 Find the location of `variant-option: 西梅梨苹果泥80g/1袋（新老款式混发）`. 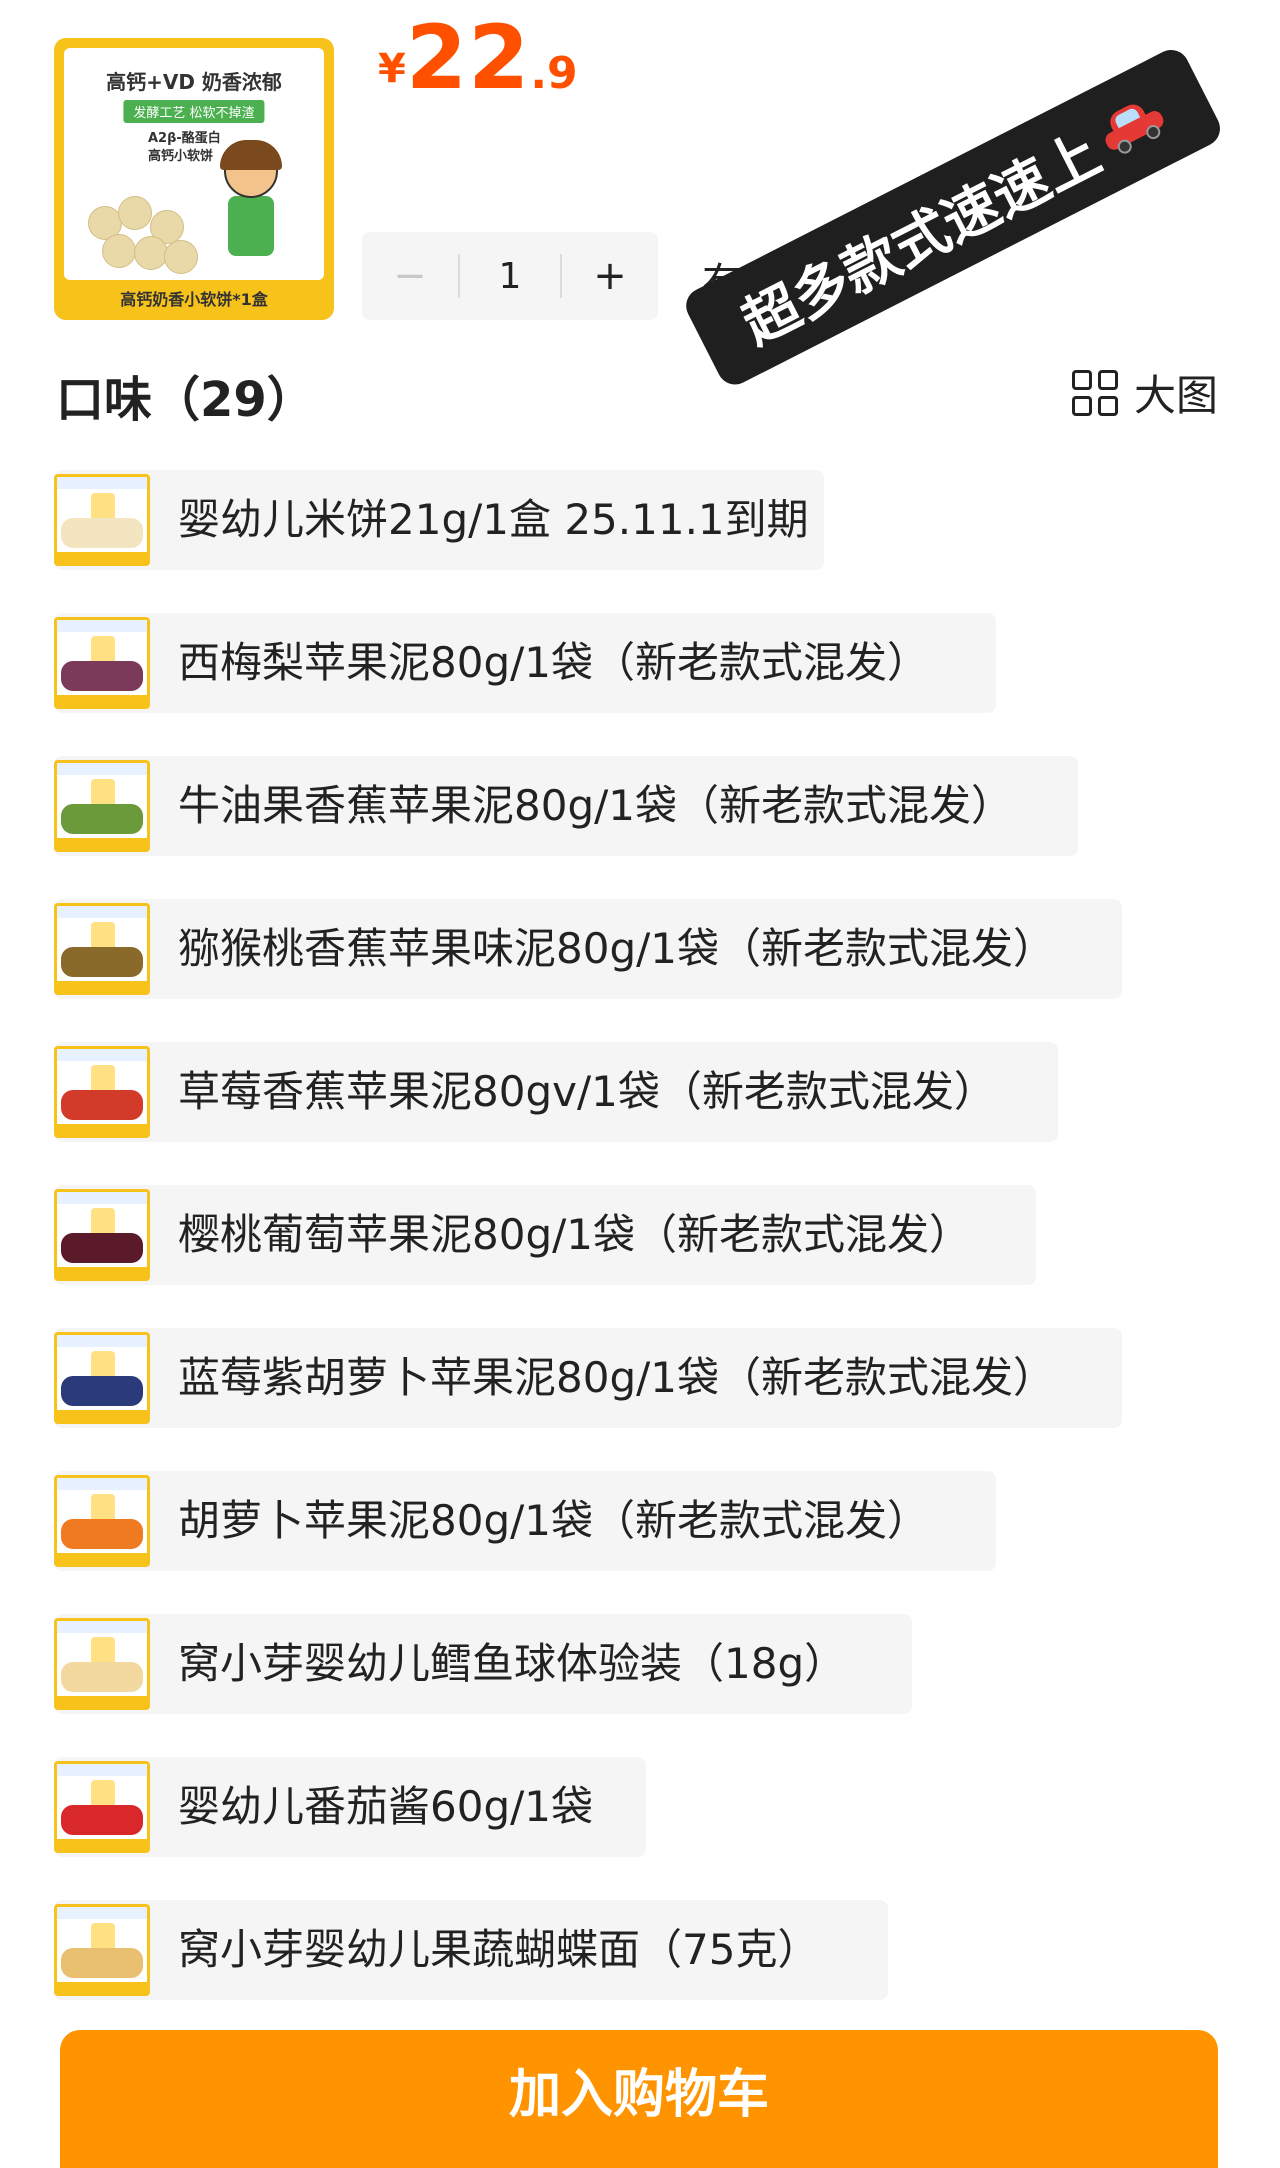

variant-option: 西梅梨苹果泥80g/1袋（新老款式混发） is located at coordinates (525, 663).